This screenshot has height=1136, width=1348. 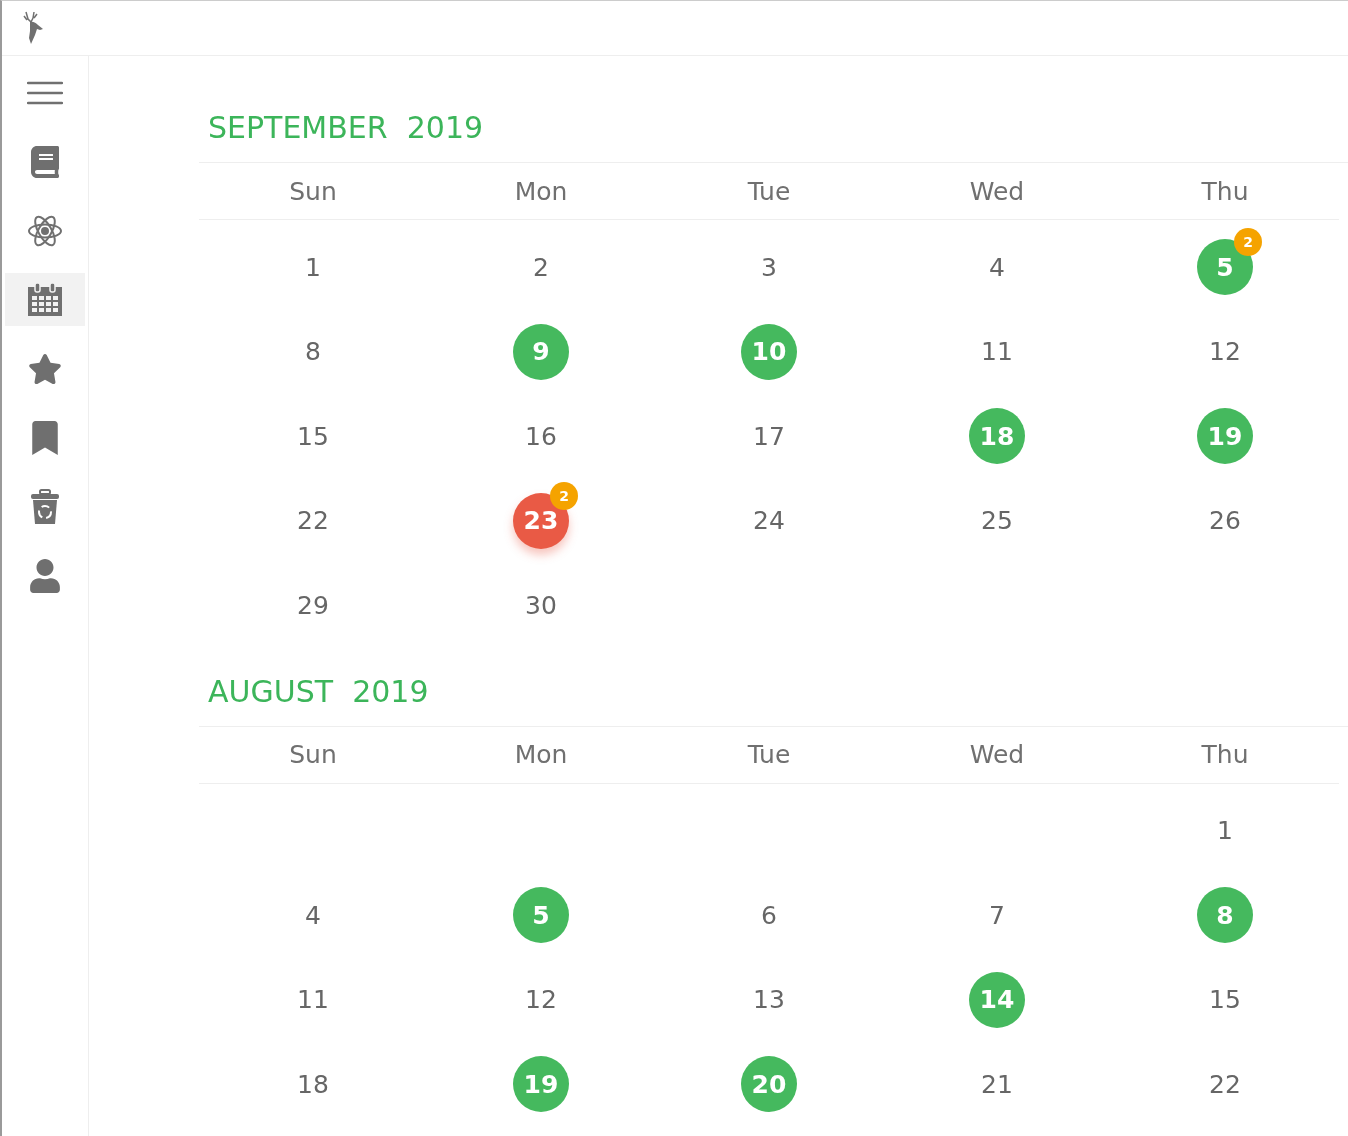 I want to click on star-icon, so click(x=45, y=368).